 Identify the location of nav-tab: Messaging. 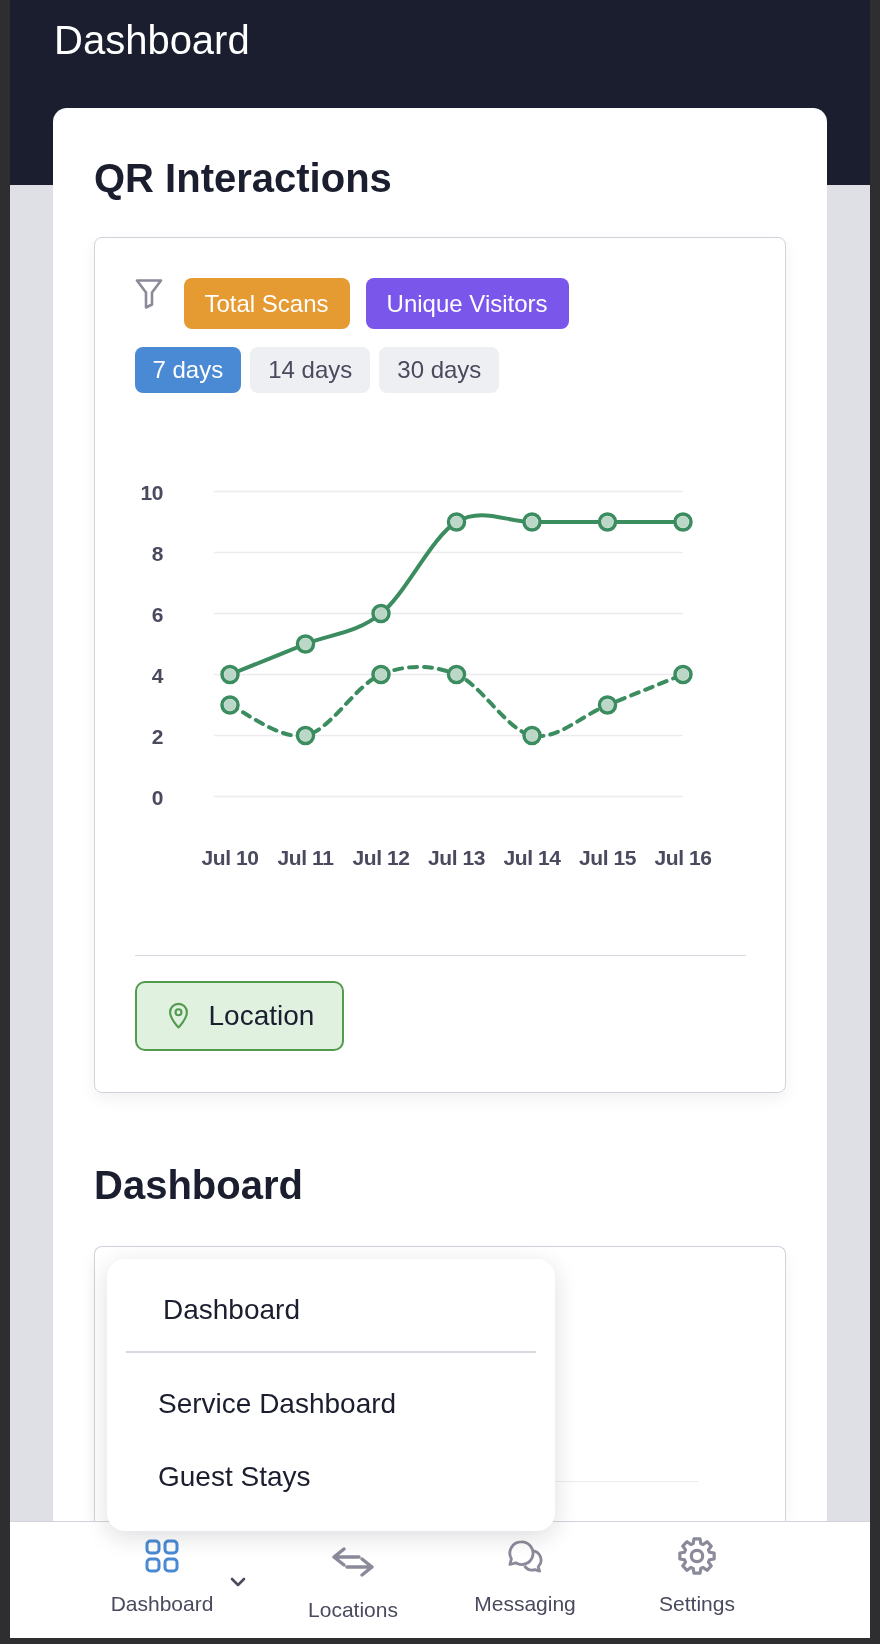
(525, 1569).